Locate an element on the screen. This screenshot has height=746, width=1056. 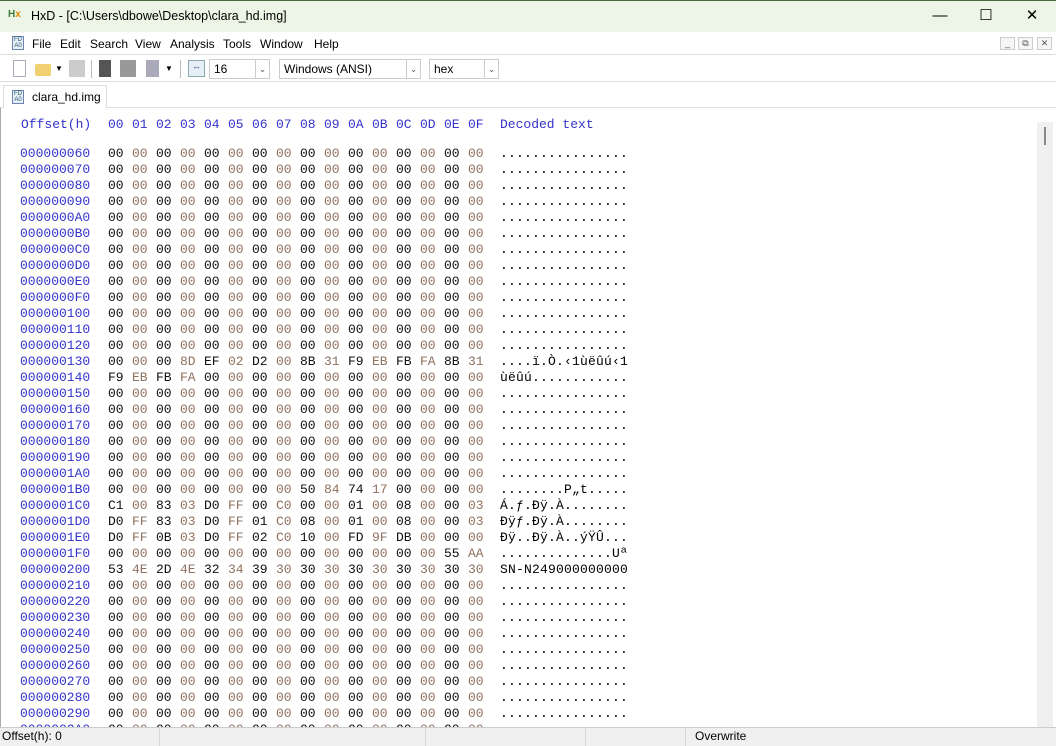
document-icon: FD A0 is located at coordinates (18, 43).